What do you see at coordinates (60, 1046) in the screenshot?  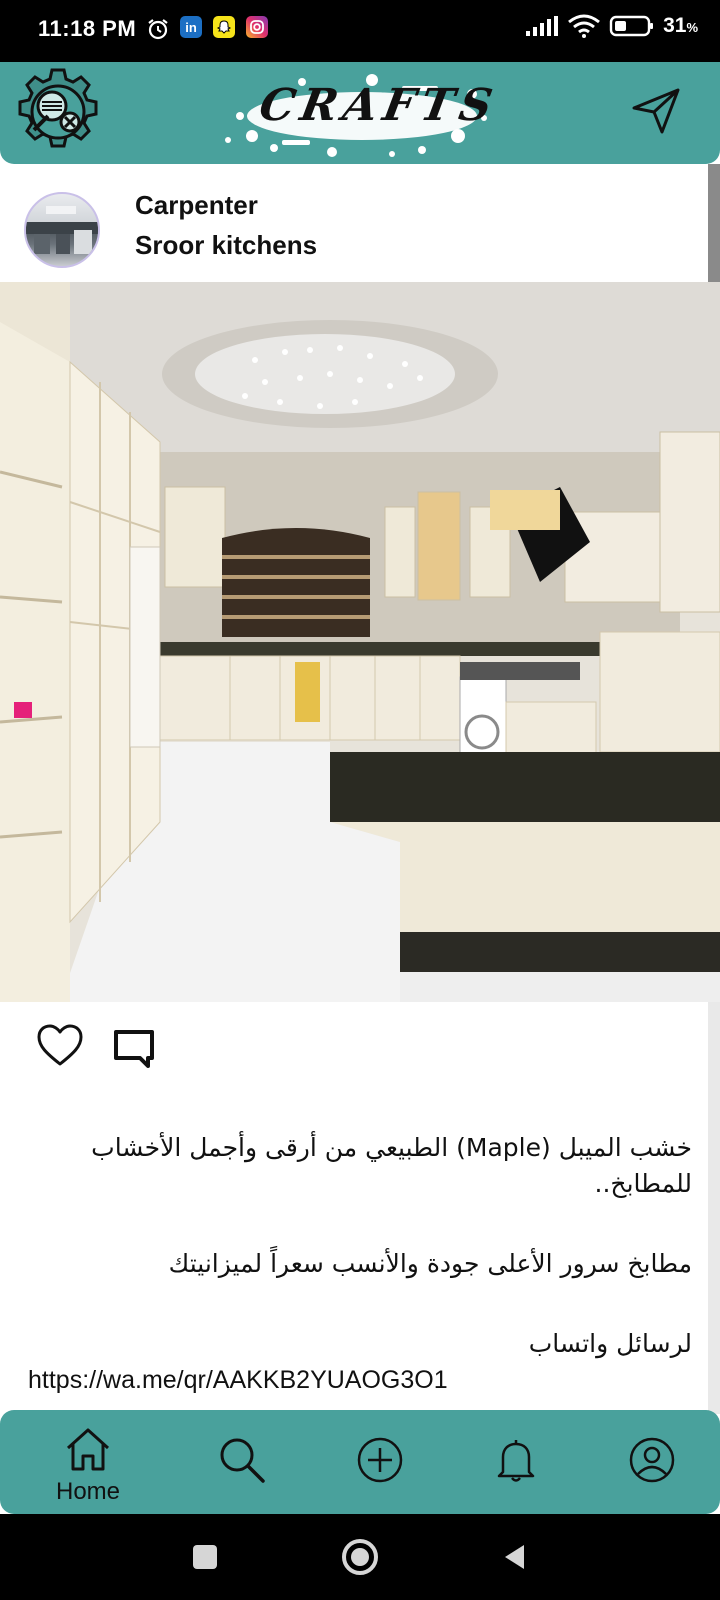 I see `like-heart-icon` at bounding box center [60, 1046].